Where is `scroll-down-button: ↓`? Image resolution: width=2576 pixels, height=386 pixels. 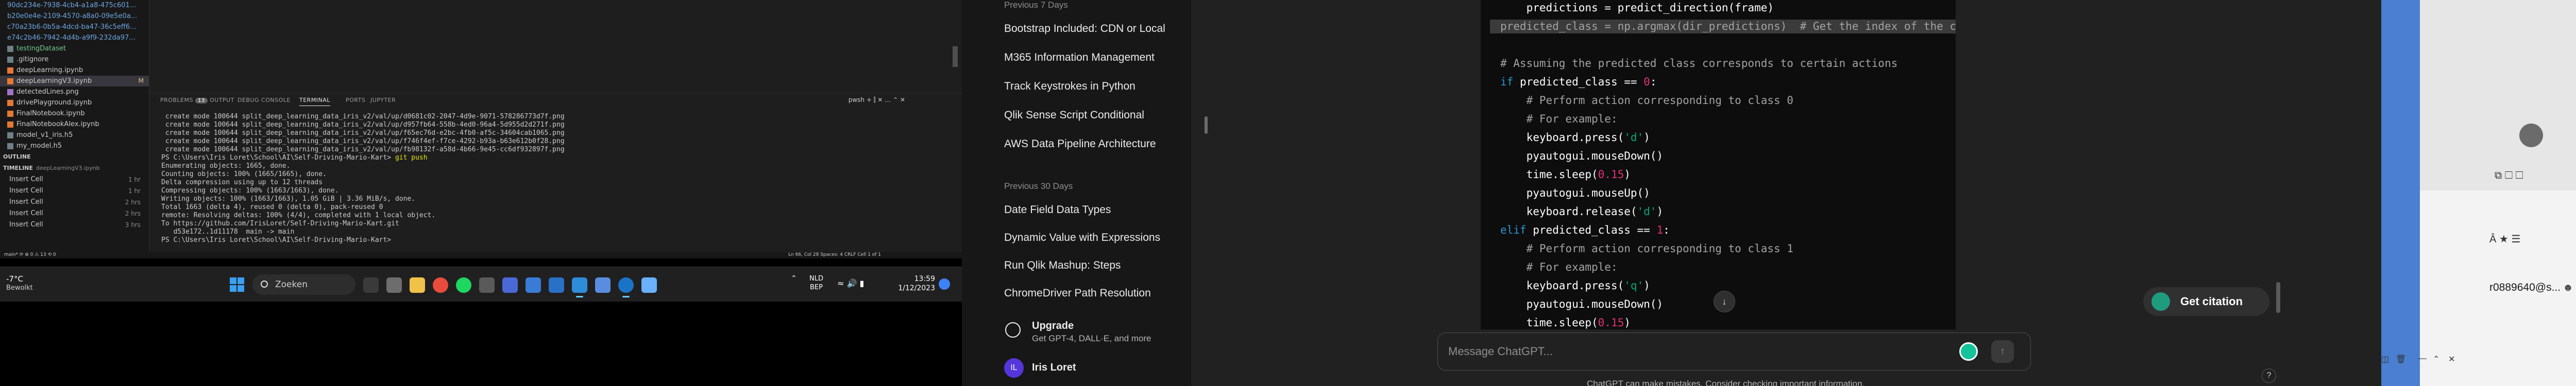 scroll-down-button: ↓ is located at coordinates (1724, 302).